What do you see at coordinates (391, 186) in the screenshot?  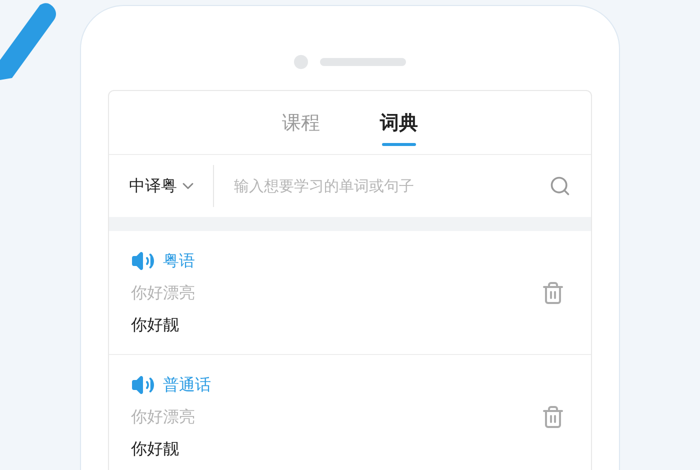 I see `search-field: 输入想要学习的单词或句子` at bounding box center [391, 186].